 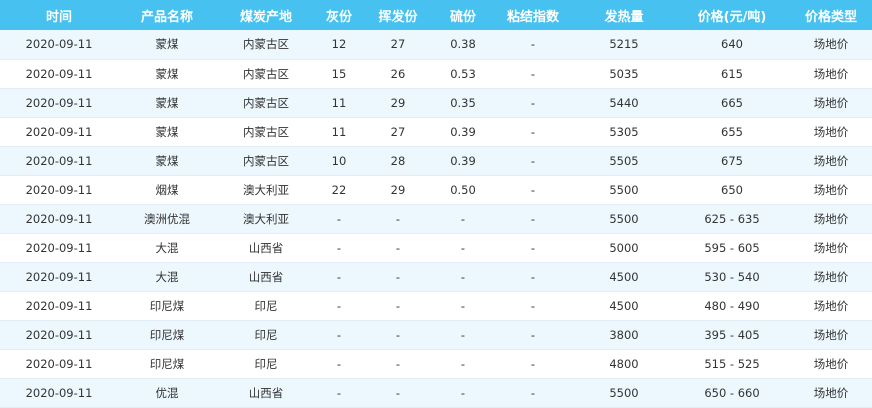 I want to click on column-header-origin: 煤炭产地, so click(x=265, y=17).